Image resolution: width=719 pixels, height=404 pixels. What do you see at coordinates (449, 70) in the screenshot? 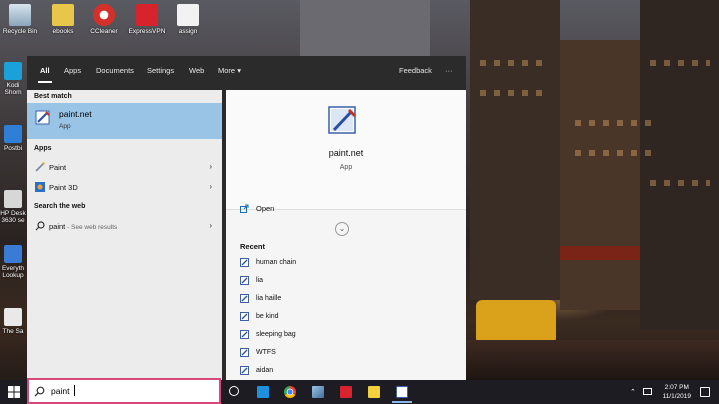
I see `more-options-icon: ···` at bounding box center [449, 70].